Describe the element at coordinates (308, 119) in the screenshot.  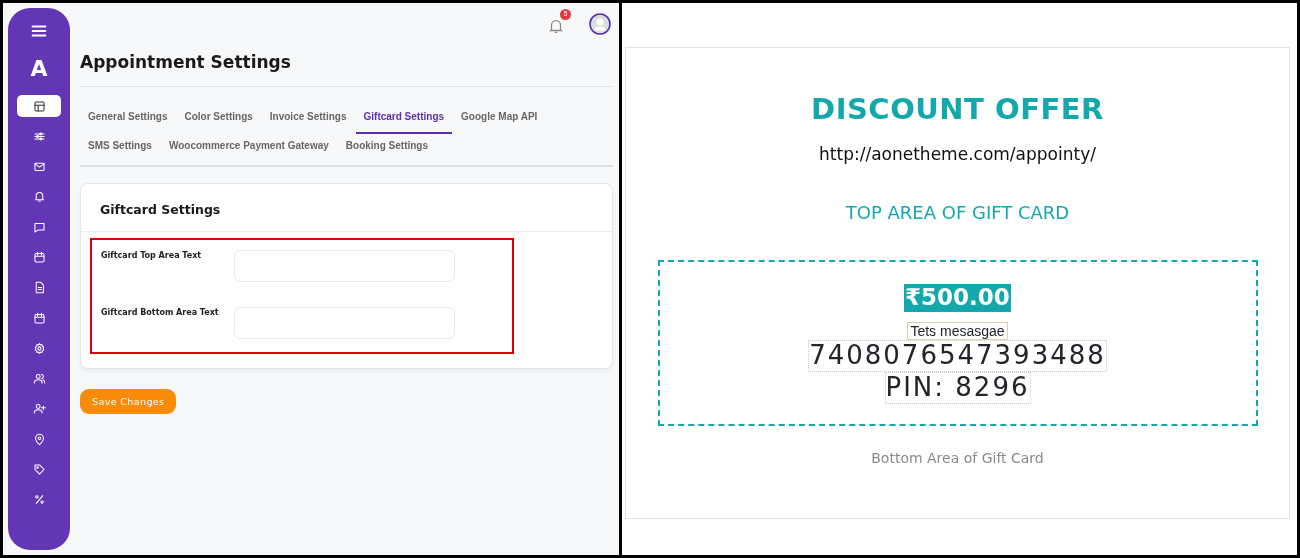
I see `tab: Invoice Settings` at that location.